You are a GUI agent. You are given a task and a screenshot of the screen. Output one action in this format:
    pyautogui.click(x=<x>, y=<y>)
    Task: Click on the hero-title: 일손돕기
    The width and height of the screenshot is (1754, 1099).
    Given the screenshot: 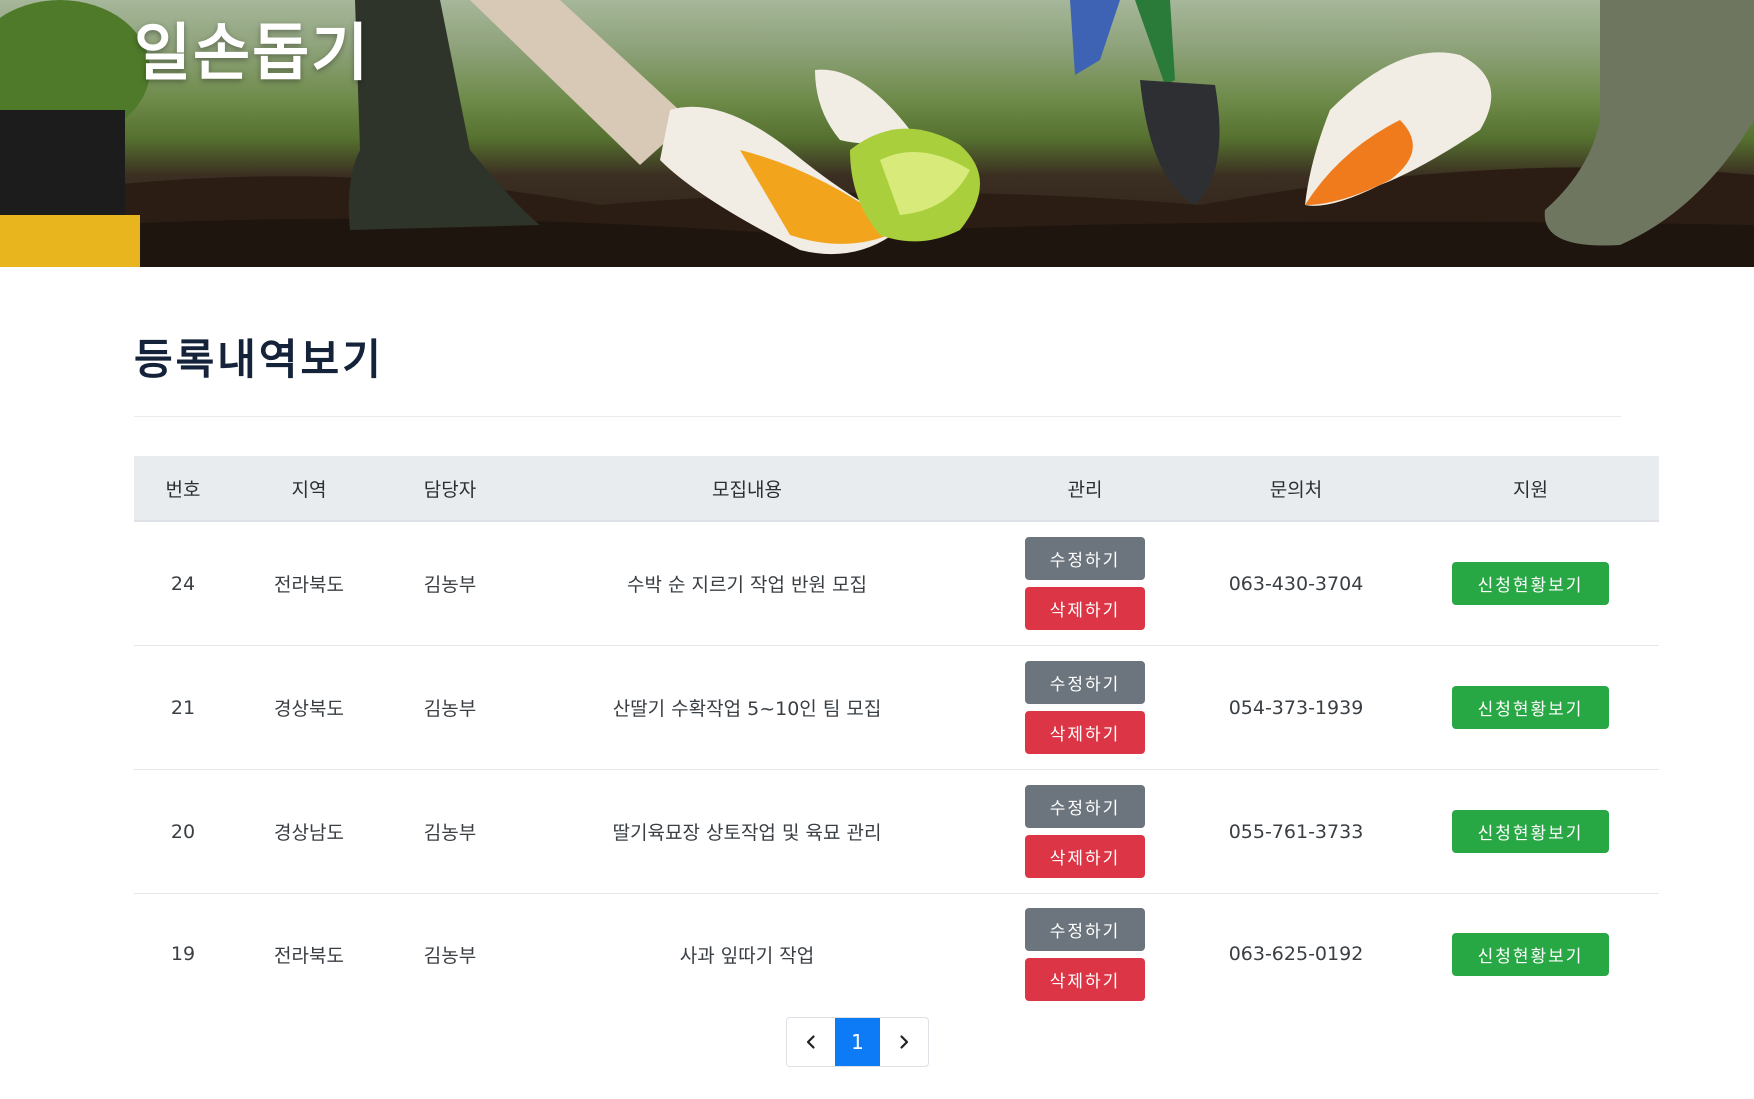 What is the action you would take?
    pyautogui.click(x=252, y=52)
    